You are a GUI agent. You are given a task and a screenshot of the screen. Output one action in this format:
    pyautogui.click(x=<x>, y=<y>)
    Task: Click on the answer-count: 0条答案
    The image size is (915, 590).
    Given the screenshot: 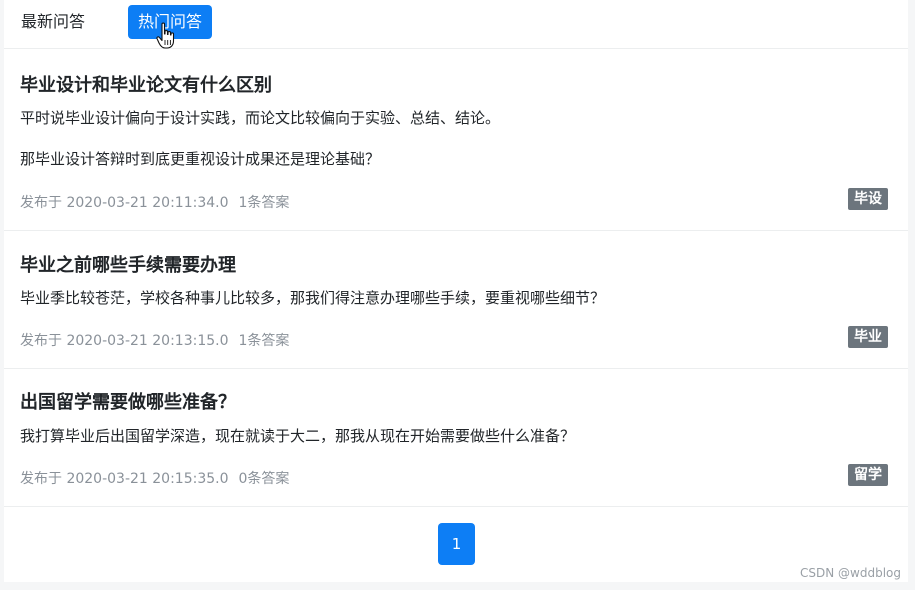 What is the action you would take?
    pyautogui.click(x=264, y=479)
    